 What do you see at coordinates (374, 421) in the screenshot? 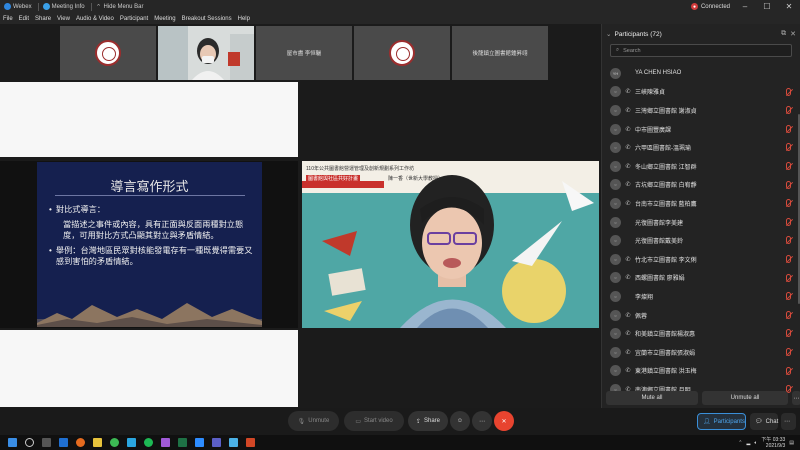
I see `start-video-button: ▭ Start video` at bounding box center [374, 421].